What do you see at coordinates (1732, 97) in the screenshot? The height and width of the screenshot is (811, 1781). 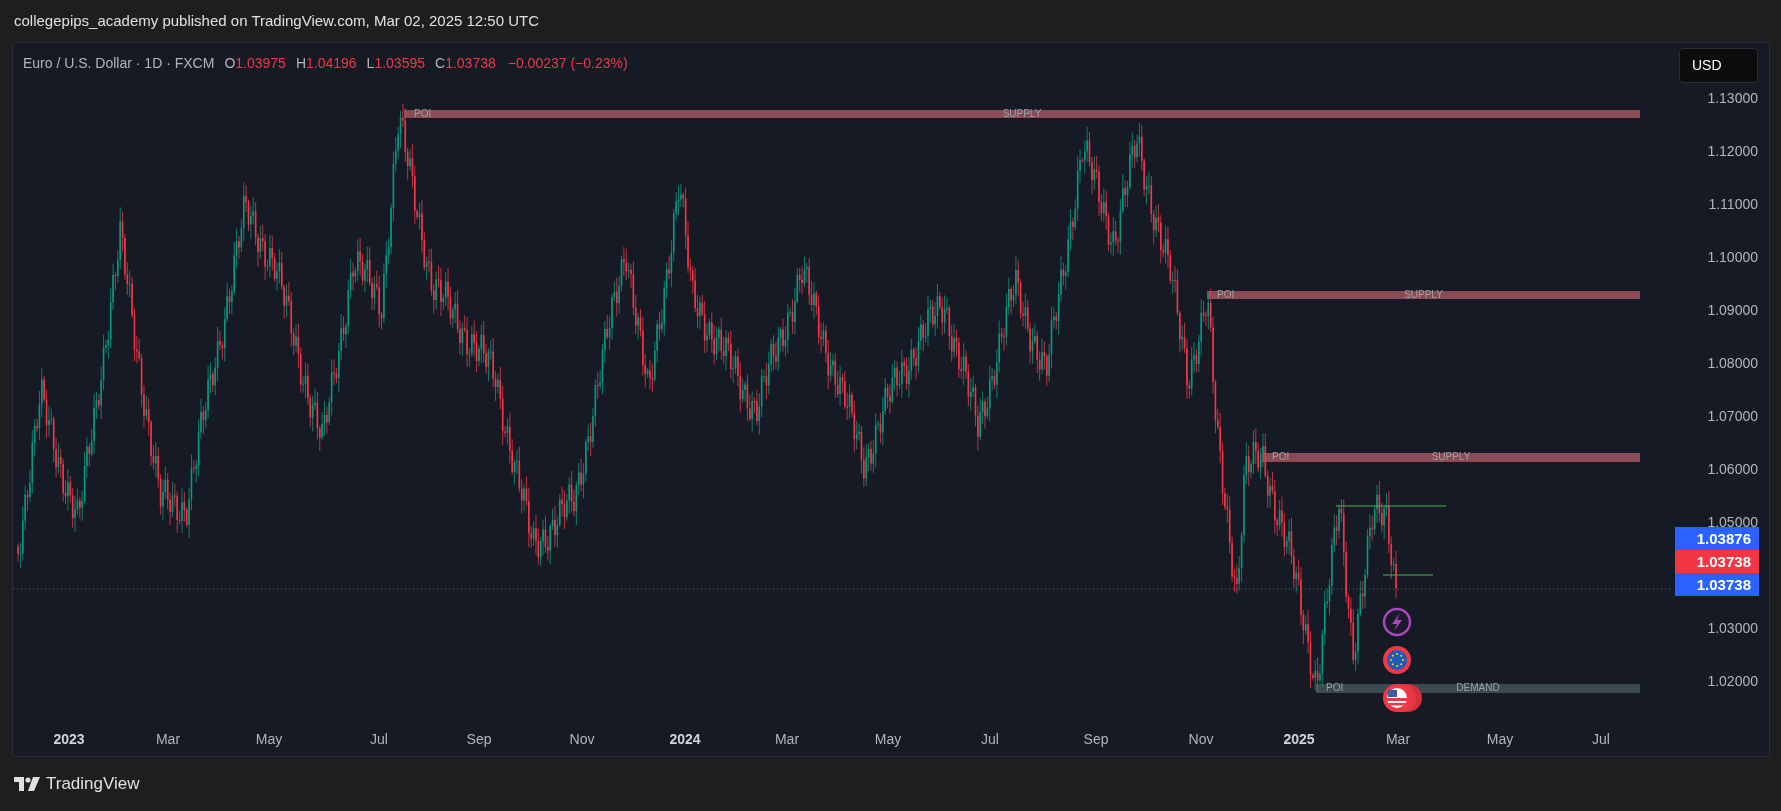 I see `price-axis-label: 1.13000` at bounding box center [1732, 97].